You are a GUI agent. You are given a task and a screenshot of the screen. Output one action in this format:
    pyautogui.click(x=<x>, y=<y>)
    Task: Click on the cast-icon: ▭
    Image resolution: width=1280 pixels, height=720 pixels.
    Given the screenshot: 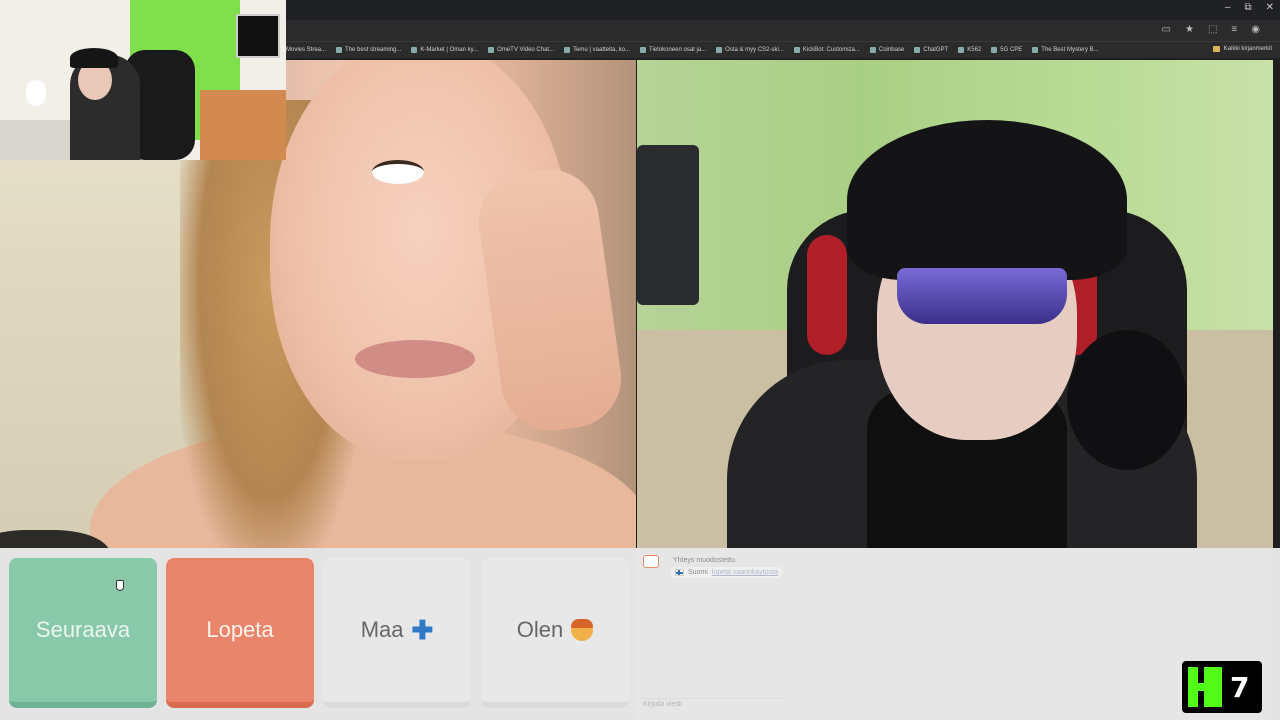 What is the action you would take?
    pyautogui.click(x=1166, y=29)
    